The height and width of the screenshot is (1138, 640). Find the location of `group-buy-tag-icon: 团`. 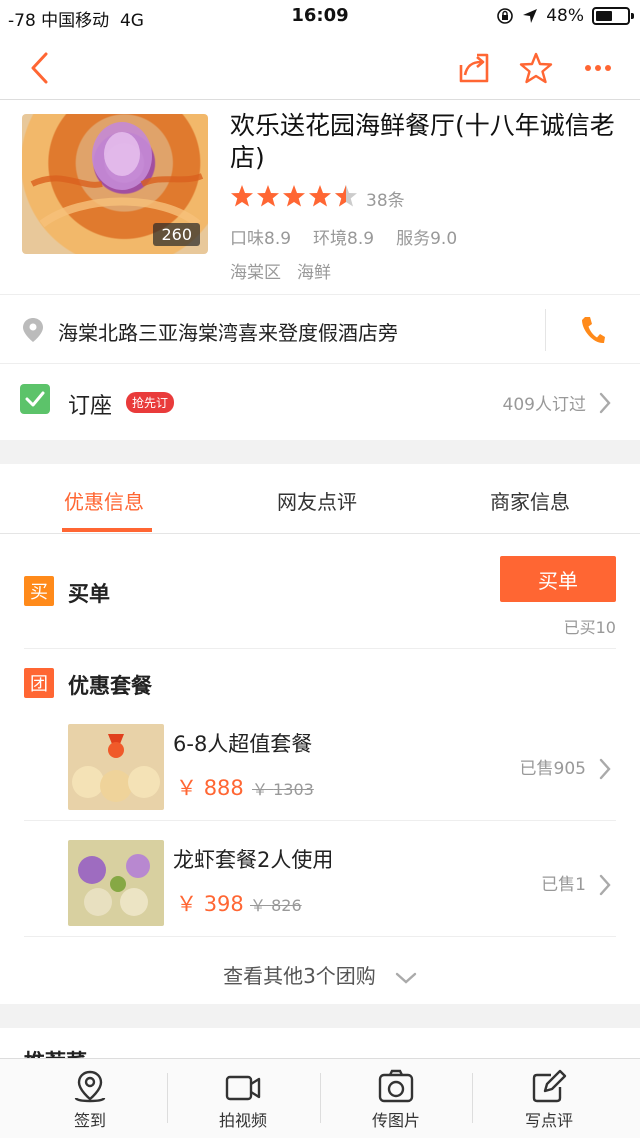

group-buy-tag-icon: 团 is located at coordinates (39, 683).